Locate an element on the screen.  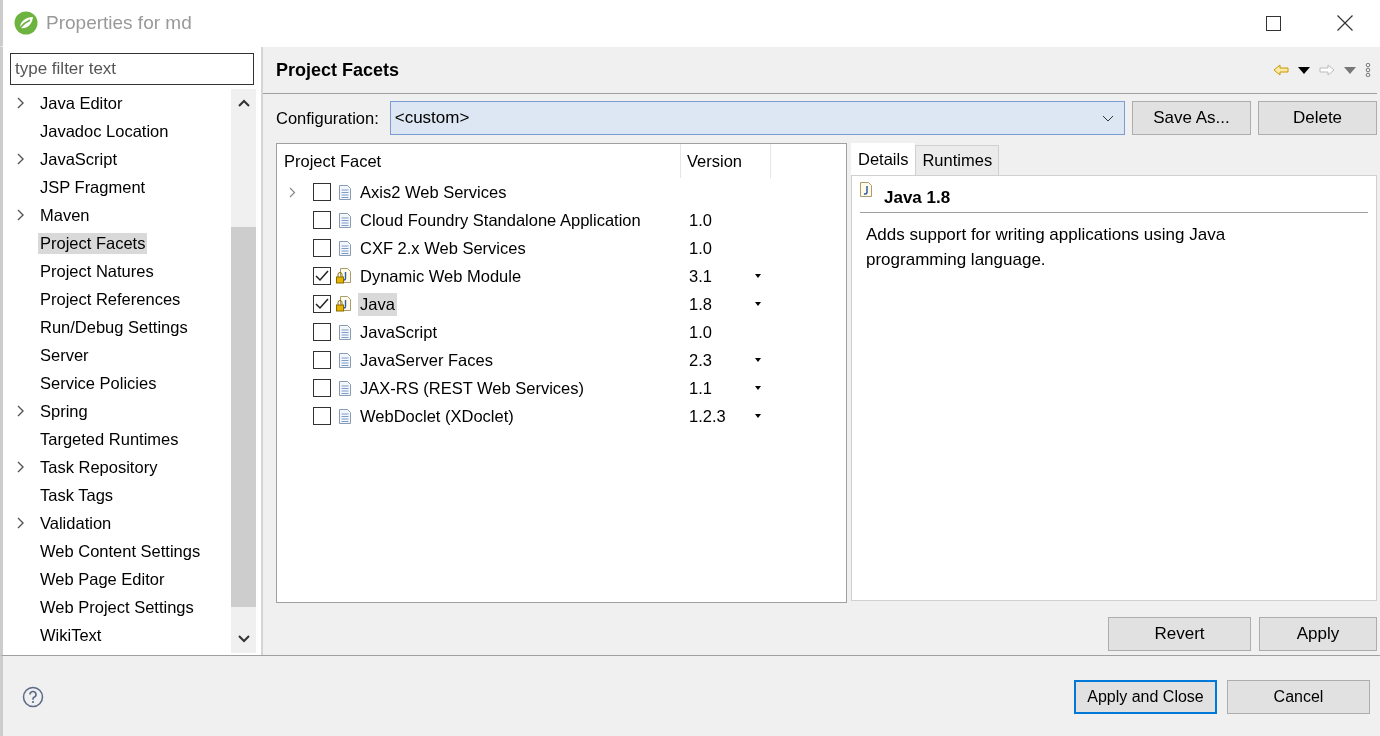
revert-button: Revert is located at coordinates (1179, 634).